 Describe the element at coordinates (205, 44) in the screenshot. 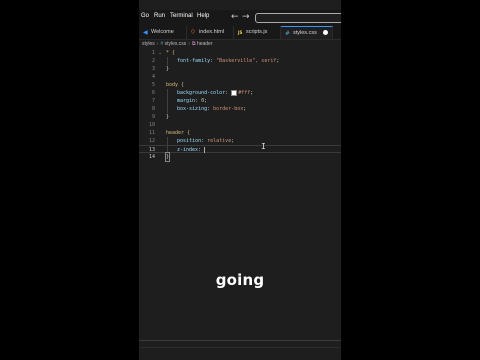

I see `breadcrumb-symbol: header` at that location.